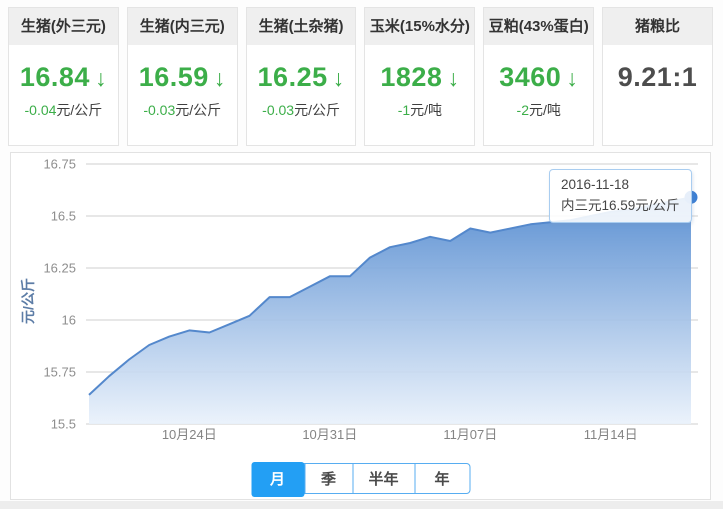  What do you see at coordinates (441, 478) in the screenshot?
I see `tab-year: 年` at bounding box center [441, 478].